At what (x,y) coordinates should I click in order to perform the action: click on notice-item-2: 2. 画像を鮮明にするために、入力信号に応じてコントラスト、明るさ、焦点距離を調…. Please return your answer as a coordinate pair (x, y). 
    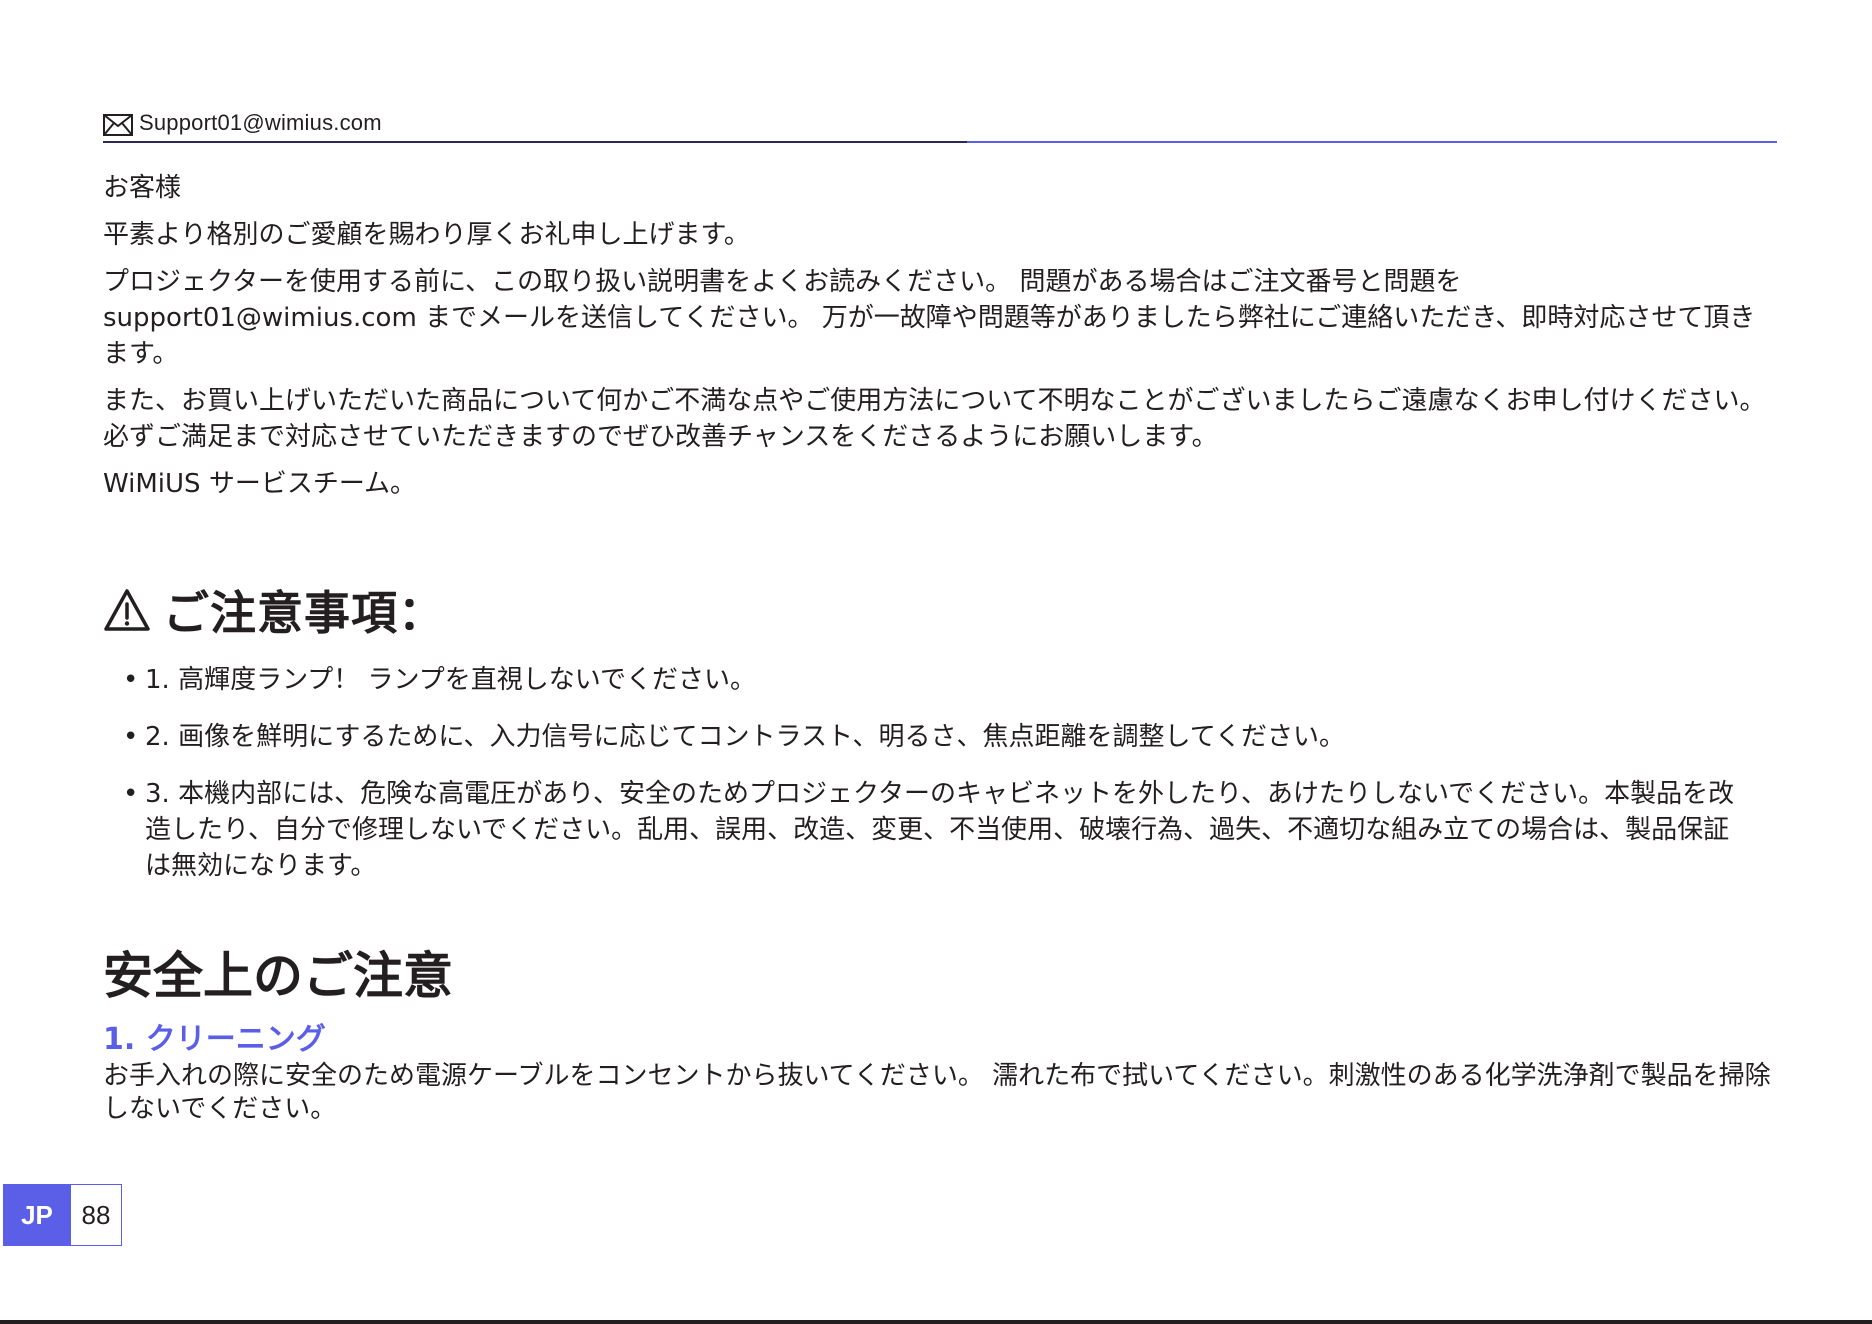
    Looking at the image, I should click on (745, 737).